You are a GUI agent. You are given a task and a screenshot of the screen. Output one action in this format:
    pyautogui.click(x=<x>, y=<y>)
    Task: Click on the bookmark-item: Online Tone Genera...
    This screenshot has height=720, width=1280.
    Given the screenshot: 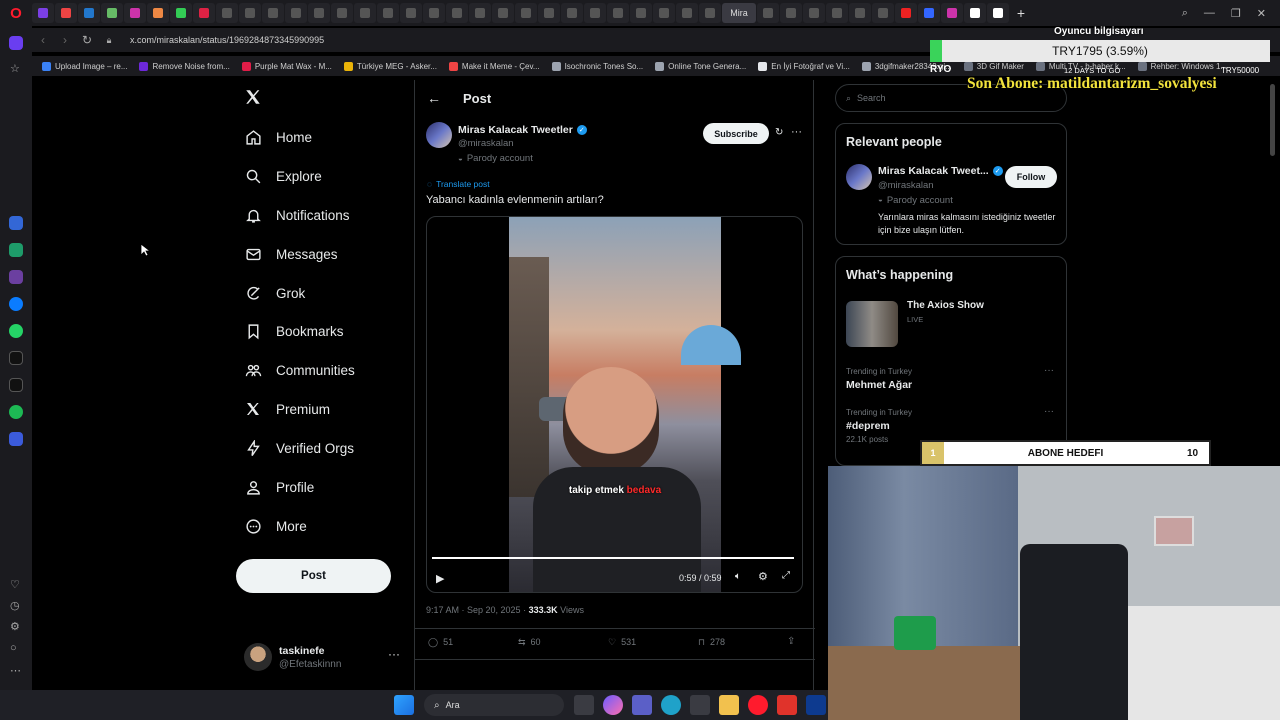 What is the action you would take?
    pyautogui.click(x=700, y=66)
    